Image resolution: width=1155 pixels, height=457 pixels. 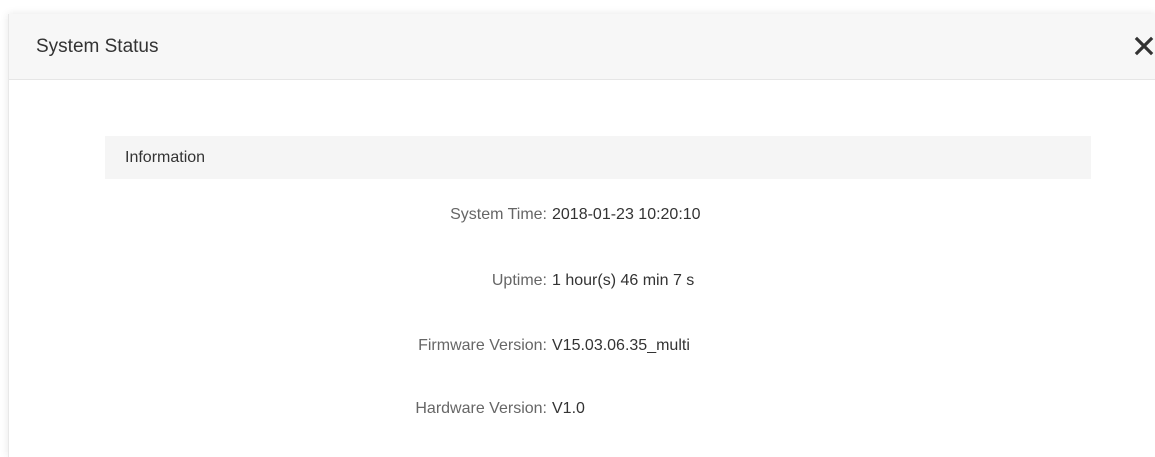 What do you see at coordinates (623, 280) in the screenshot?
I see `uptime-value: 1 hour(s) 46 min 7 s` at bounding box center [623, 280].